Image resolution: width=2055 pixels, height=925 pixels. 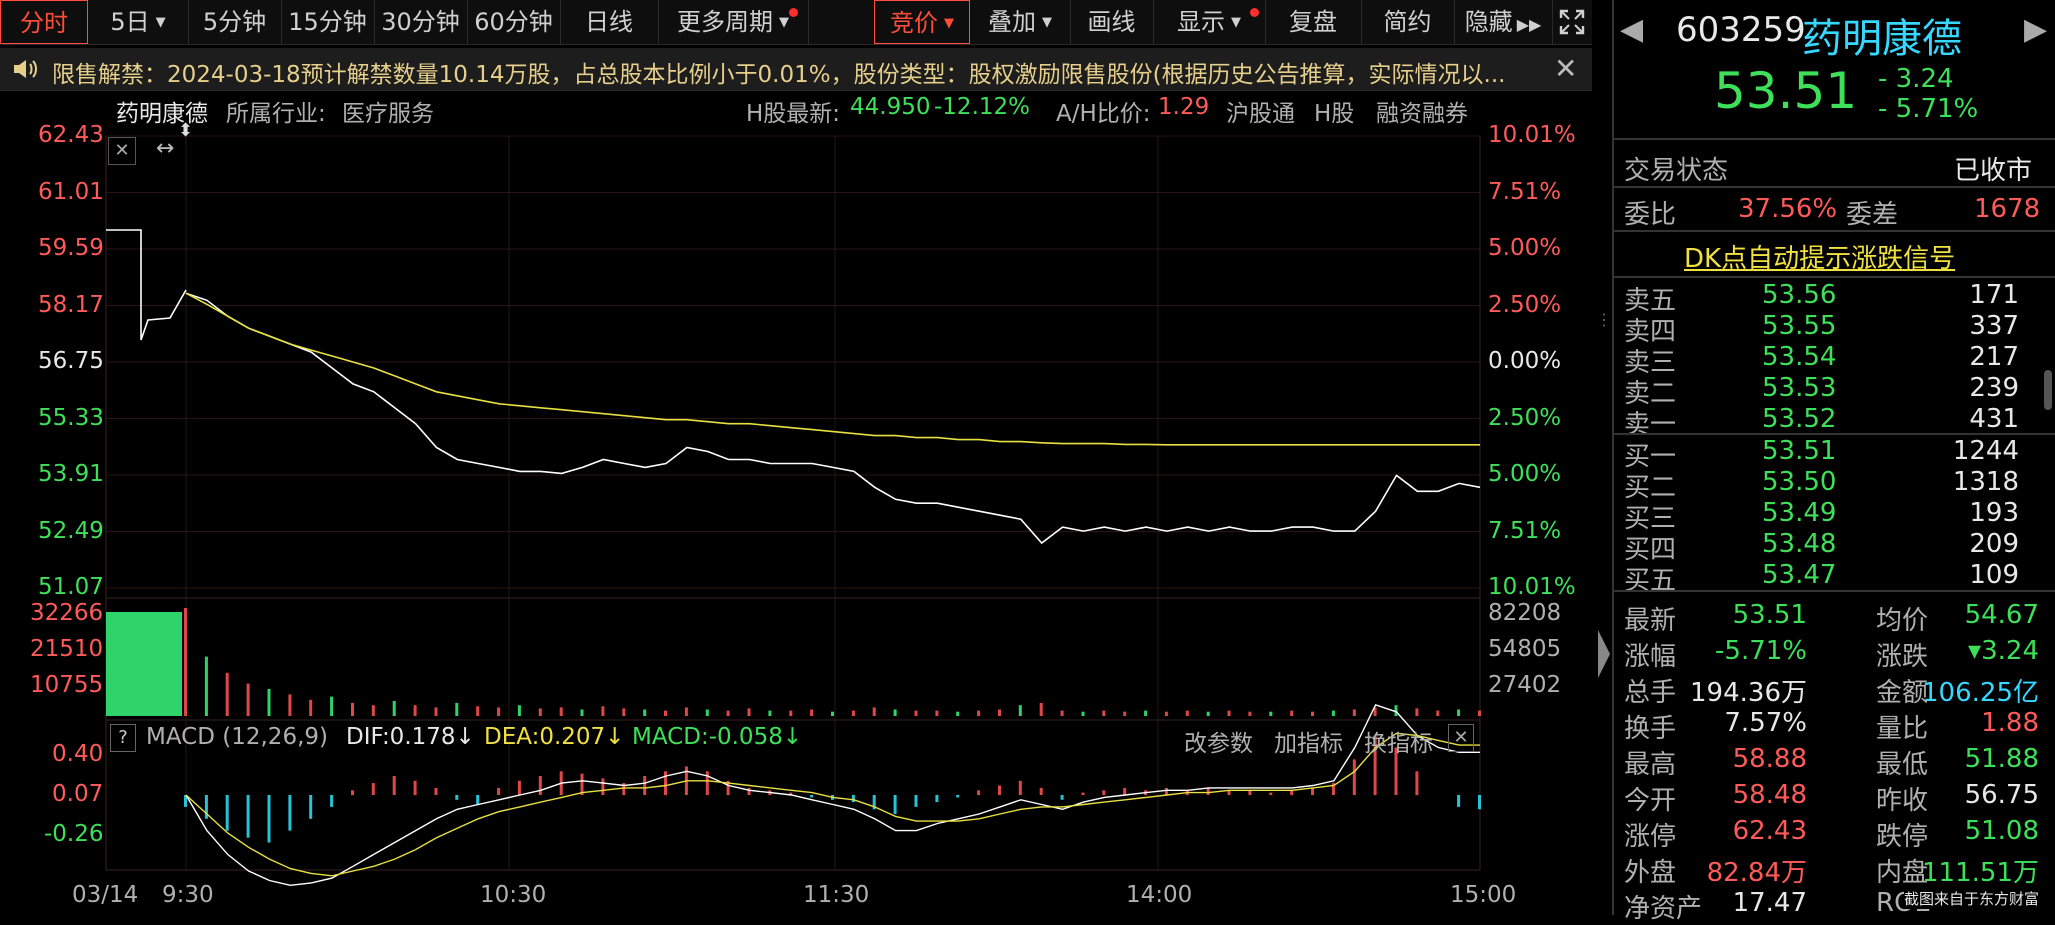 What do you see at coordinates (1902, 801) in the screenshot?
I see `stat-label: 昨收` at bounding box center [1902, 801].